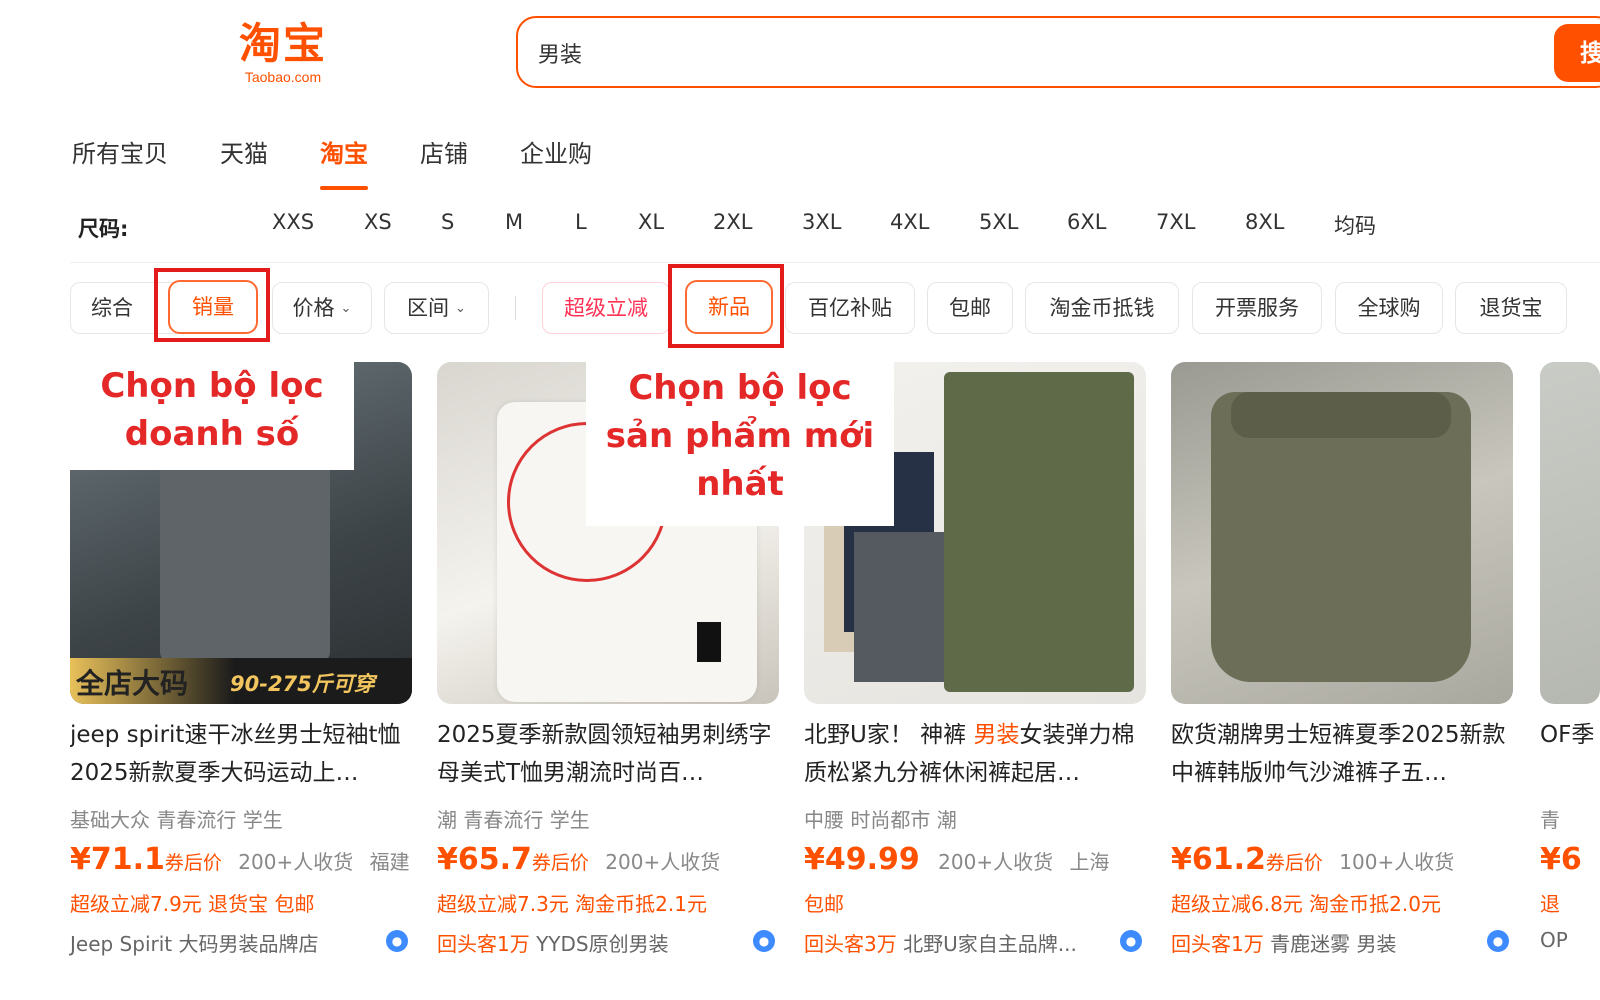 The image size is (1600, 1000). Describe the element at coordinates (709, 642) in the screenshot. I see `label-tag` at that location.